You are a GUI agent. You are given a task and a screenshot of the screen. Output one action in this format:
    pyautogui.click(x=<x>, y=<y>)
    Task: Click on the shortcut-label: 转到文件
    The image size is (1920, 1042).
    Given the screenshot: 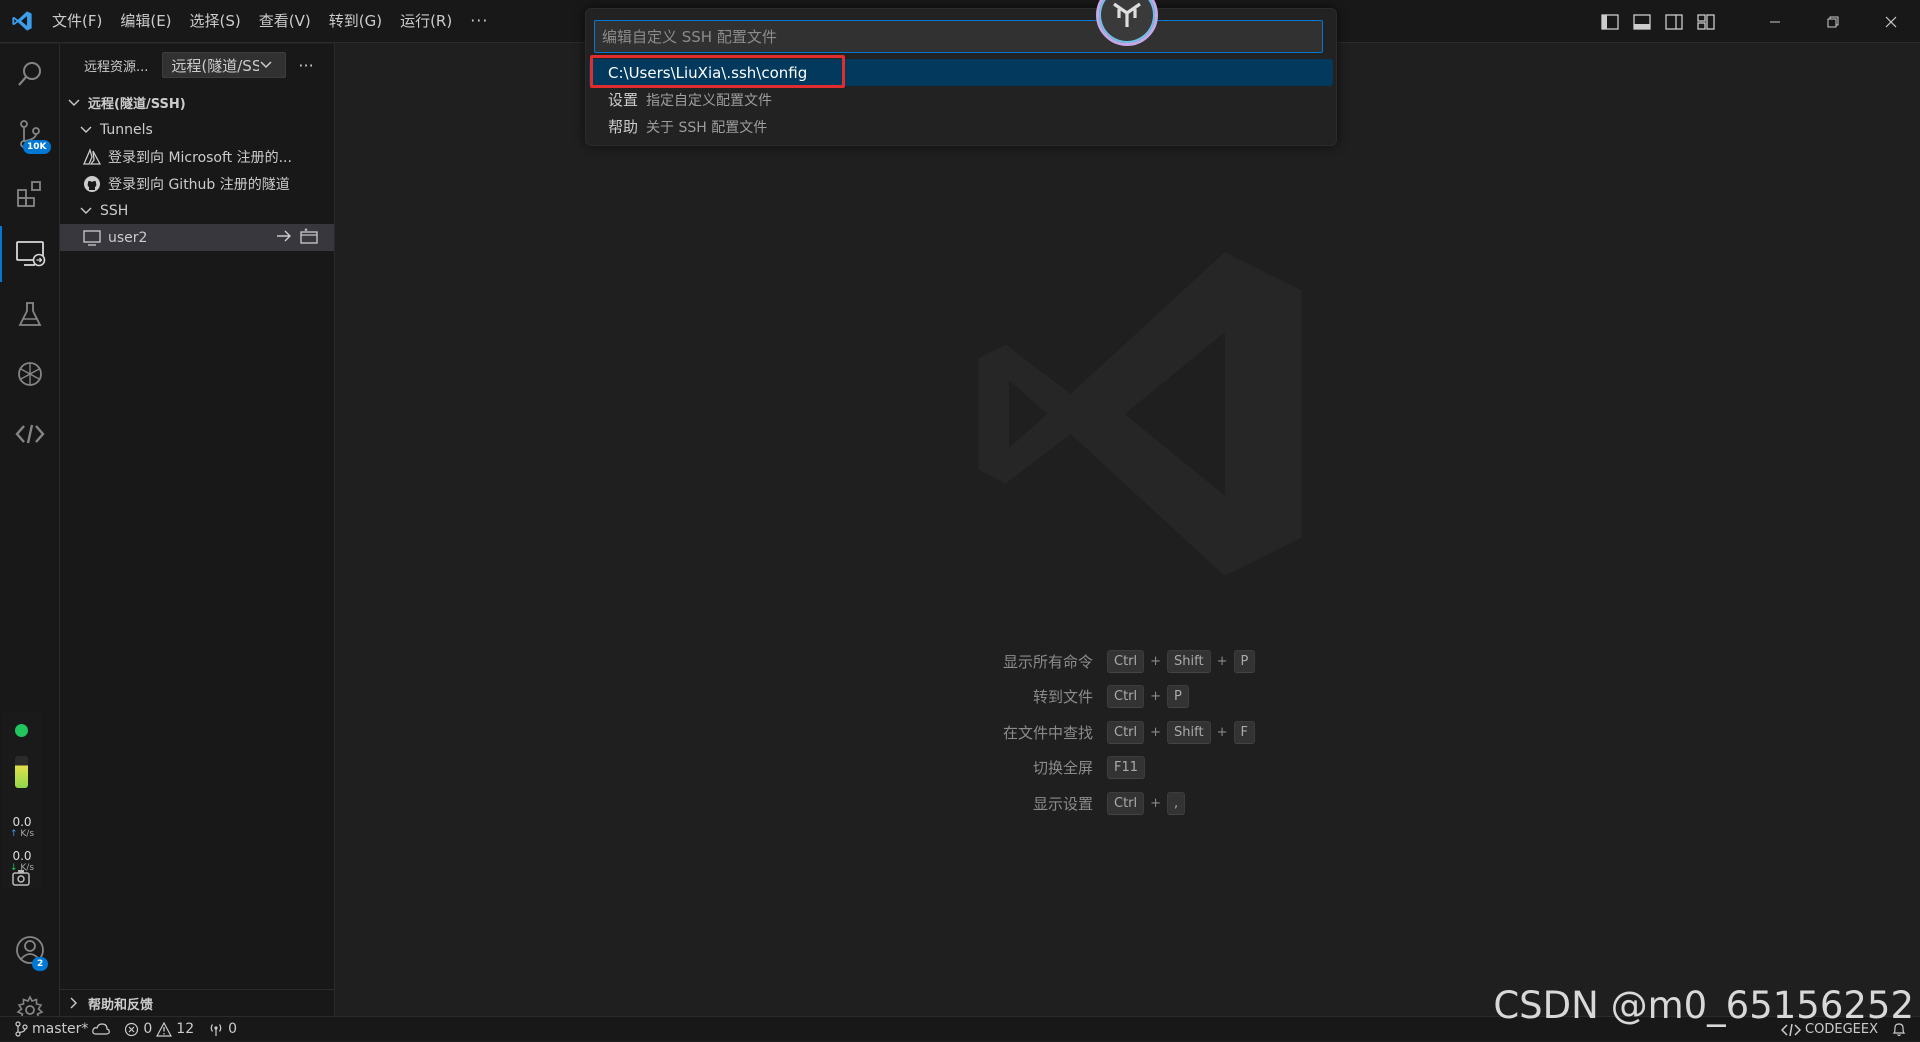 What is the action you would take?
    pyautogui.click(x=1062, y=697)
    